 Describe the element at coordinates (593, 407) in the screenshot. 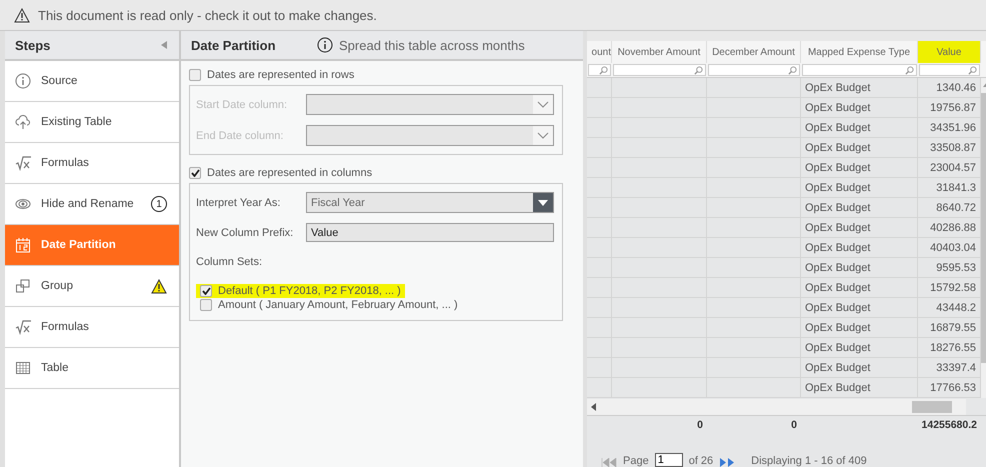

I see `scroll-left-icon` at that location.